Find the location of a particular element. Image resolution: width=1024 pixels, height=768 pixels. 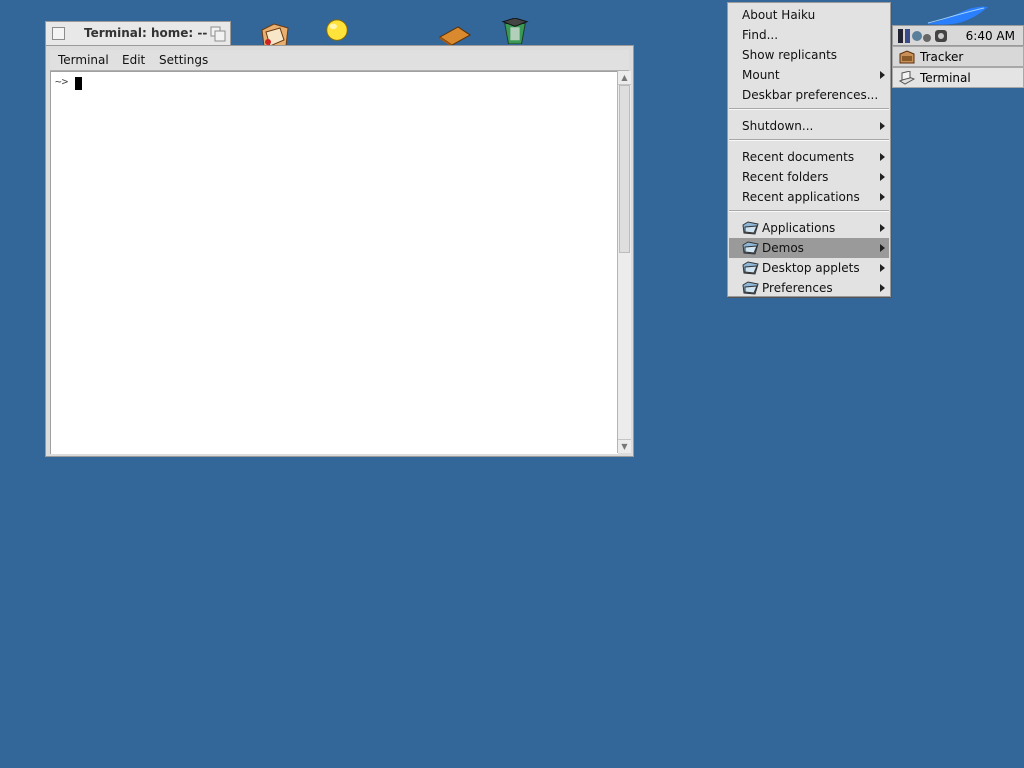

terminal-window-tab: Terminal: home: -- is located at coordinates (138, 33).